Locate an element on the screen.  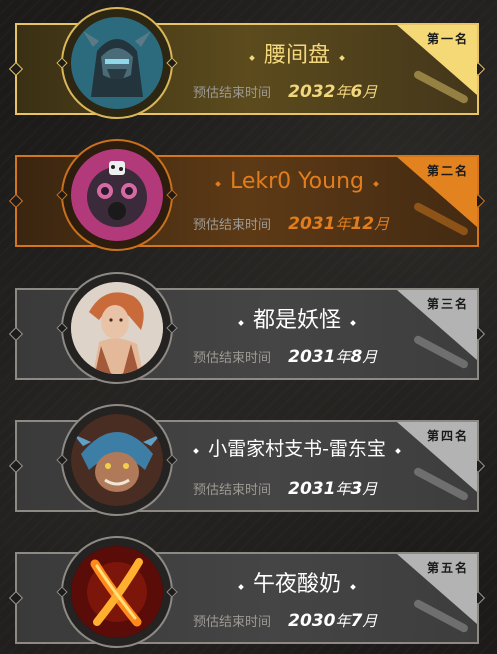
player-name: 都是妖怪 is located at coordinates (296, 320).